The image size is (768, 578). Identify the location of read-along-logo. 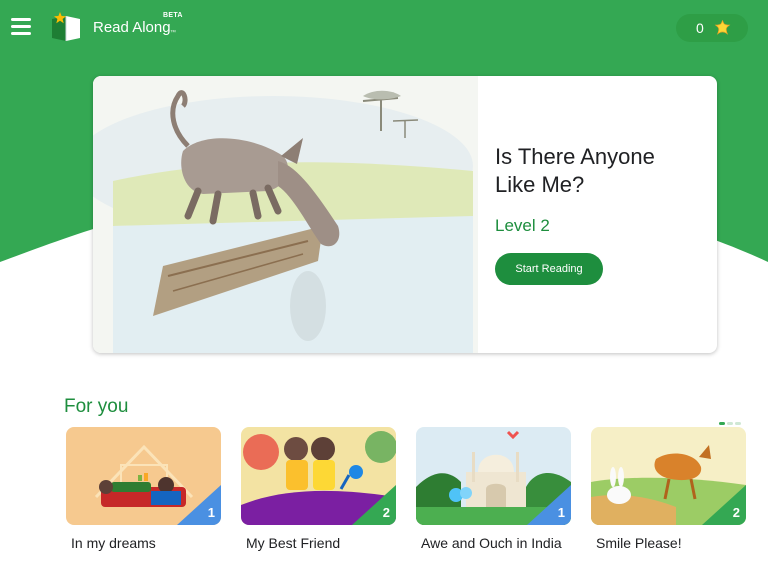
(66, 26).